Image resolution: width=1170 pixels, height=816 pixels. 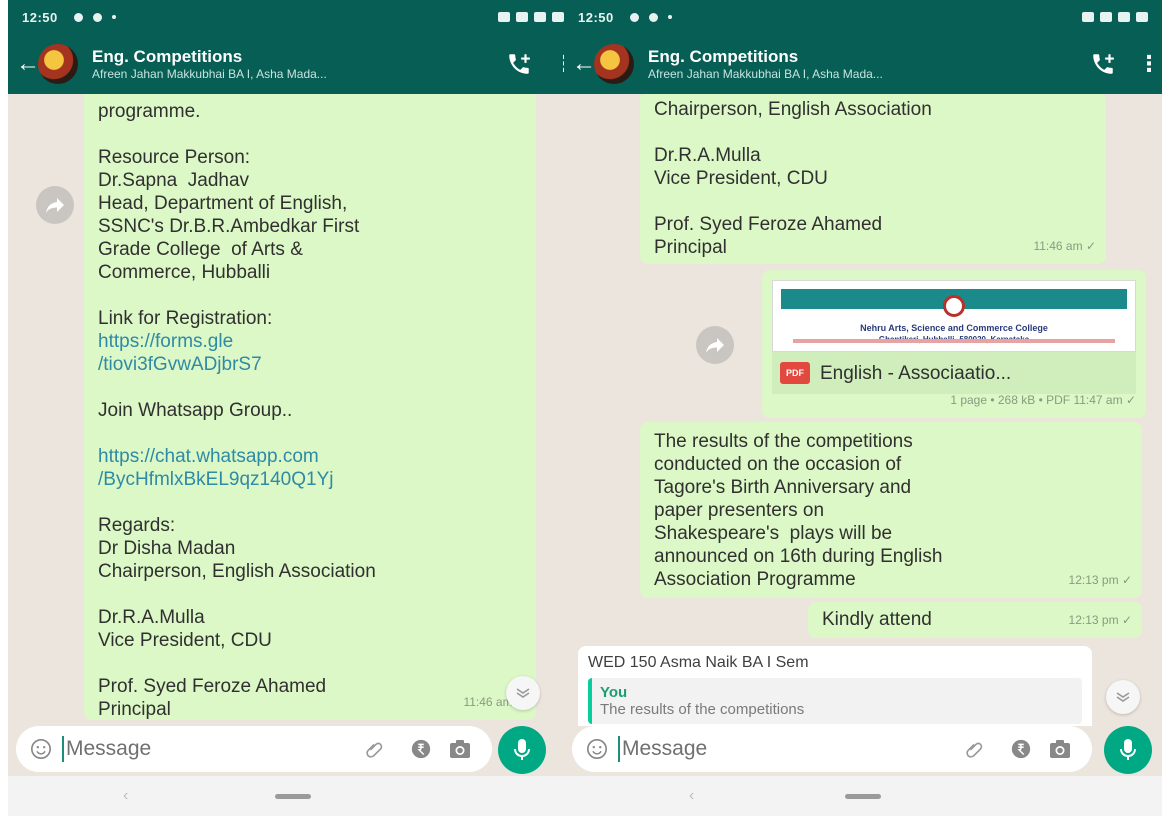 I want to click on registration-link: https://forms.gle, so click(x=310, y=341).